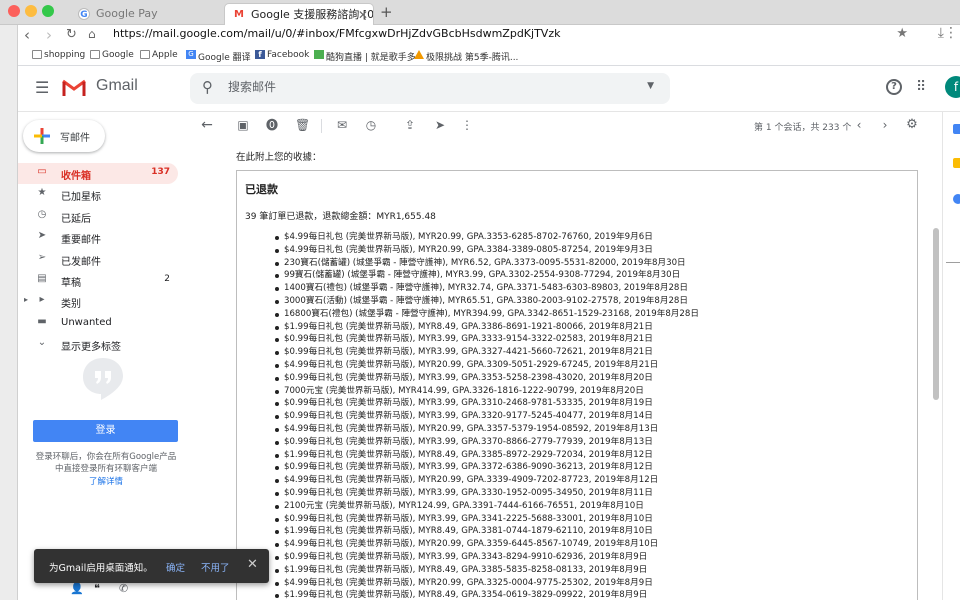 Image resolution: width=960 pixels, height=600 pixels. Describe the element at coordinates (650, 86) in the screenshot. I see `search-options-dropdown-icon: ▼` at that location.